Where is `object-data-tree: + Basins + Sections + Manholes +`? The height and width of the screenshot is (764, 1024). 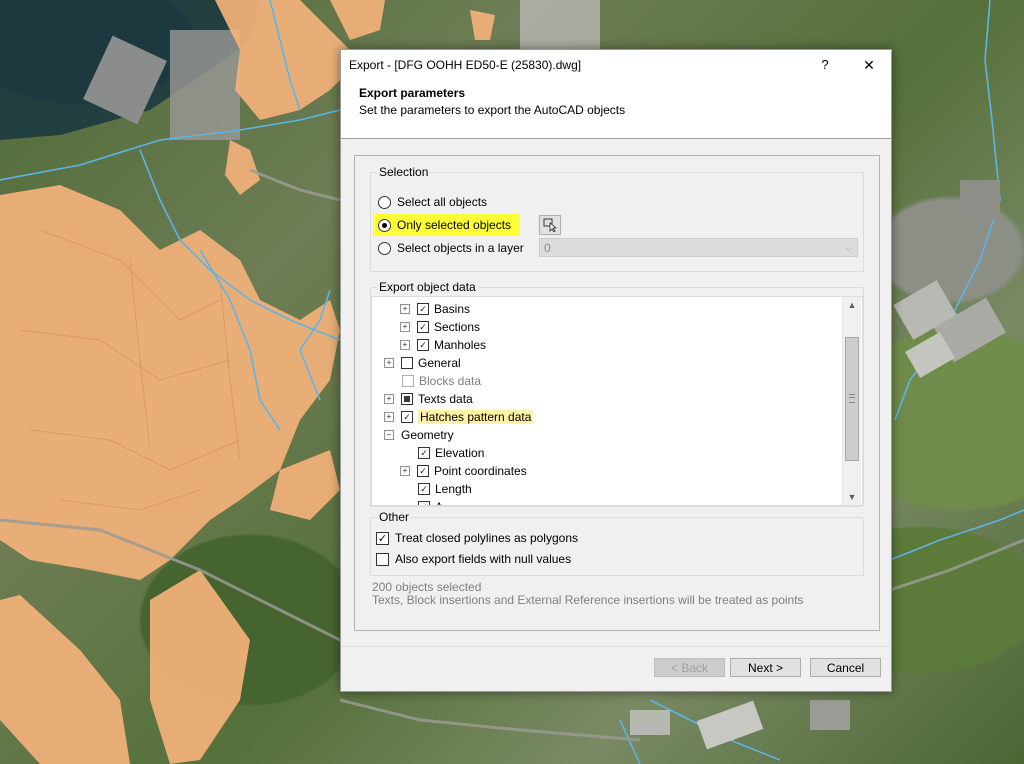 object-data-tree: + Basins + Sections + Manholes + is located at coordinates (617, 401).